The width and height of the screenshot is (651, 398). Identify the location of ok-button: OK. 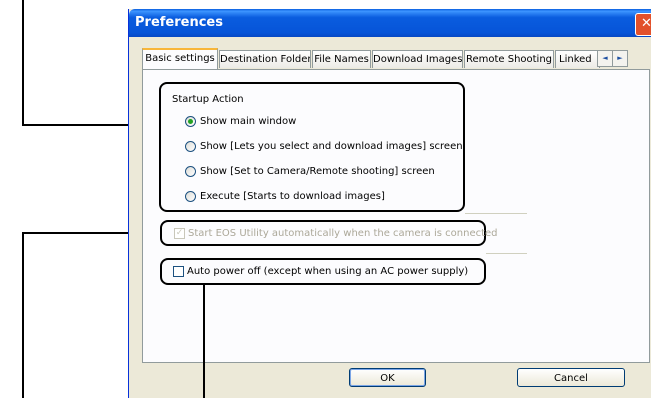
(387, 377).